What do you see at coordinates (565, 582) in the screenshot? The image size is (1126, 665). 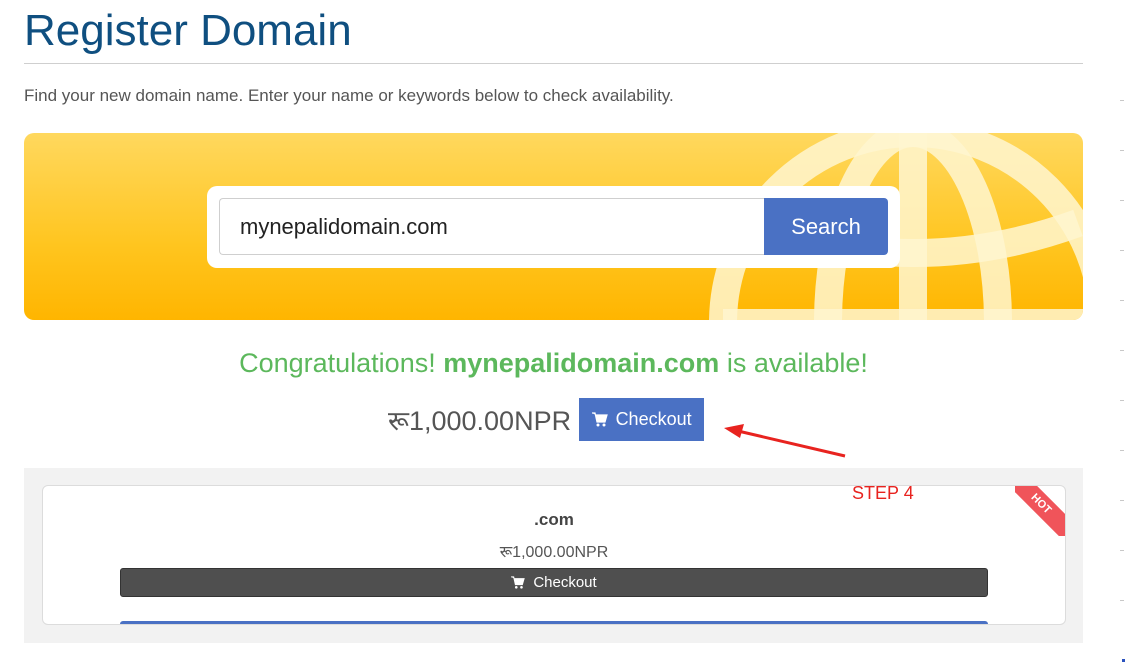 I see `suggestion-checkout-label: Checkout` at bounding box center [565, 582].